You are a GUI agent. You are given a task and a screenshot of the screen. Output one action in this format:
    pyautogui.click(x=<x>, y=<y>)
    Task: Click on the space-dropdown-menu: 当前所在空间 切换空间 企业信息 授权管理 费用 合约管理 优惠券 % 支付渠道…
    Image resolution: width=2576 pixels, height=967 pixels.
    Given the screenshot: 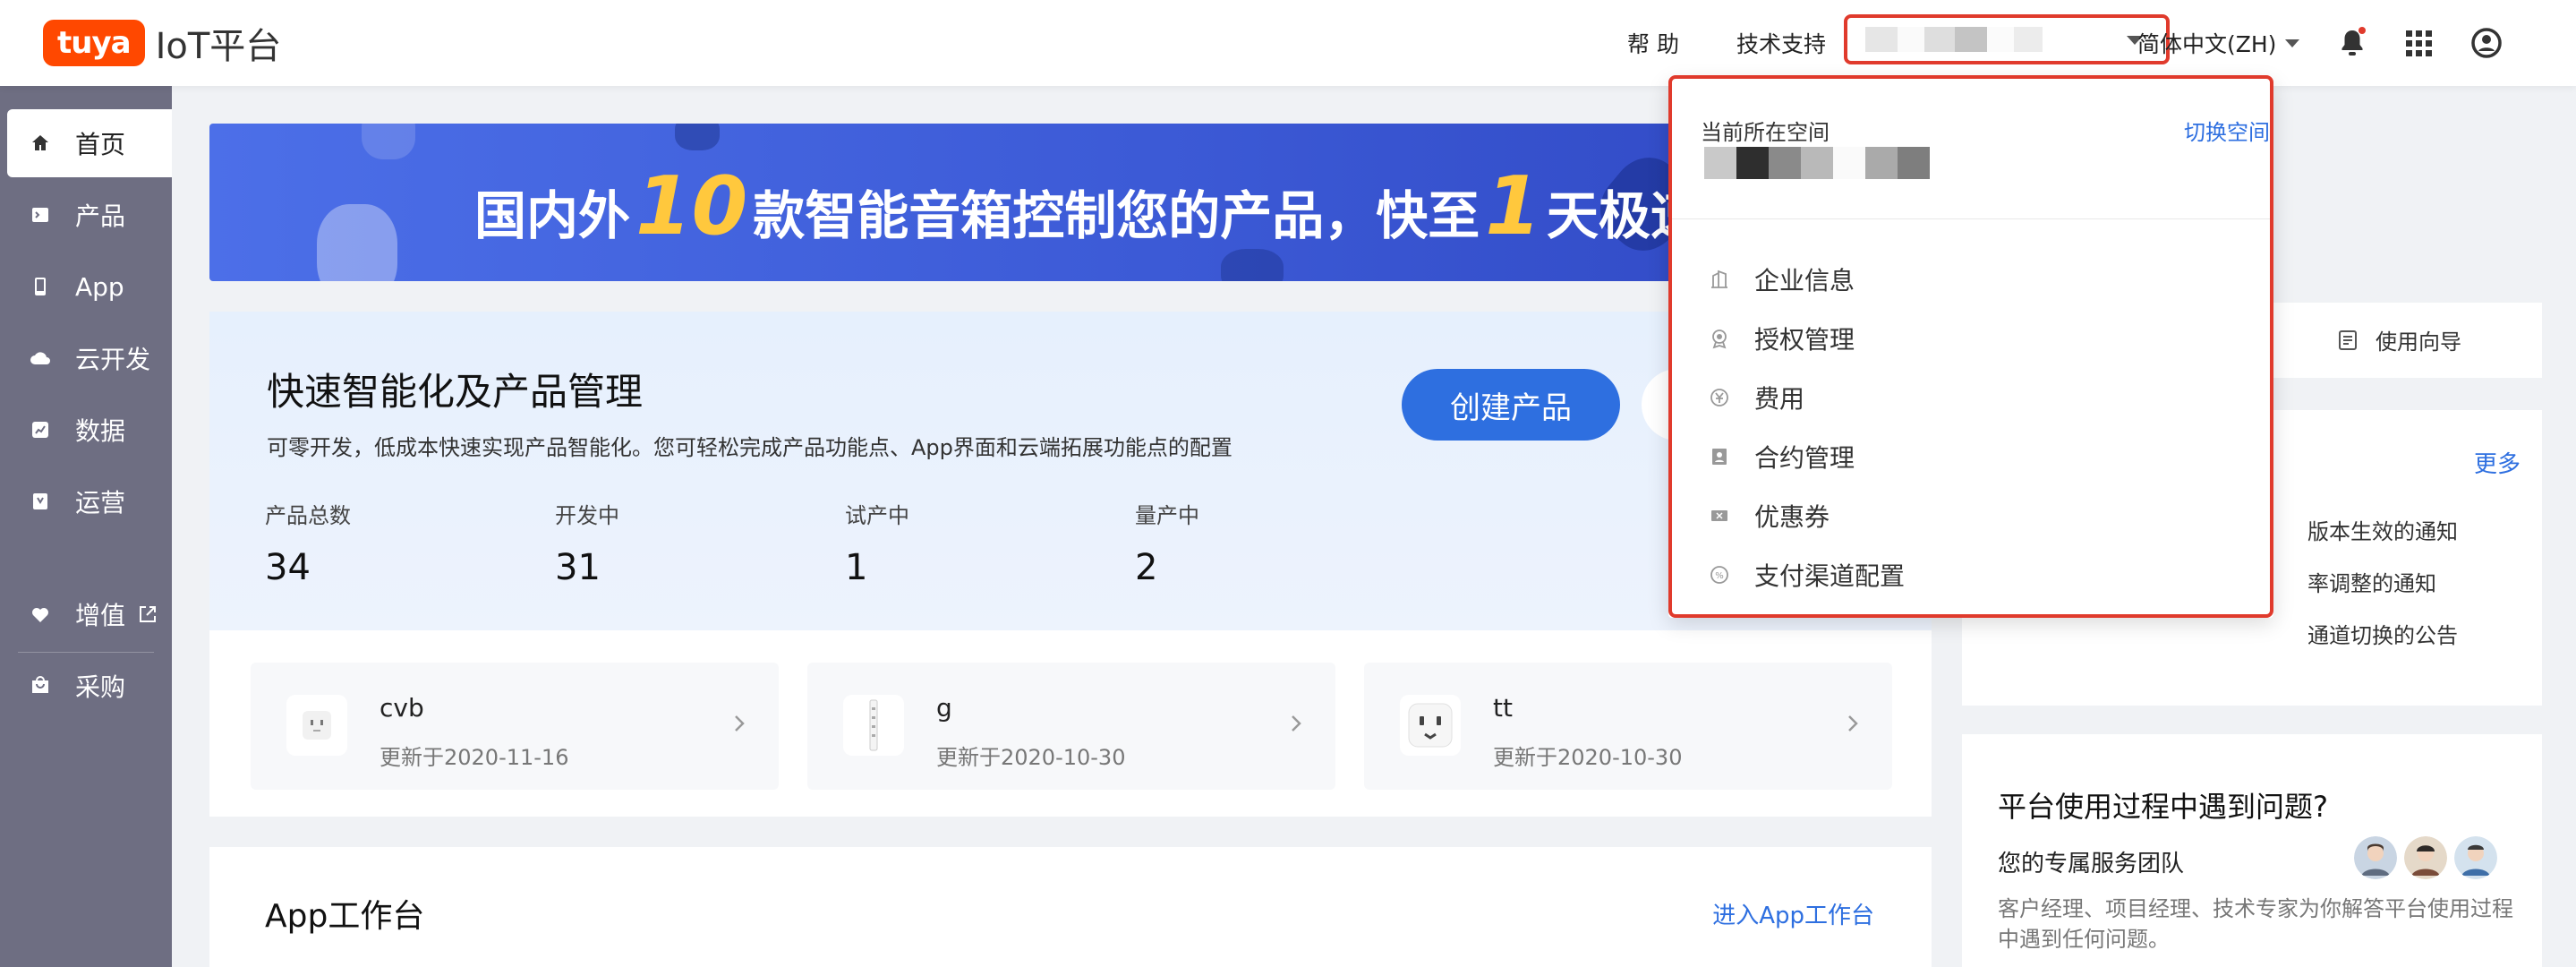 What is the action you would take?
    pyautogui.click(x=1970, y=348)
    